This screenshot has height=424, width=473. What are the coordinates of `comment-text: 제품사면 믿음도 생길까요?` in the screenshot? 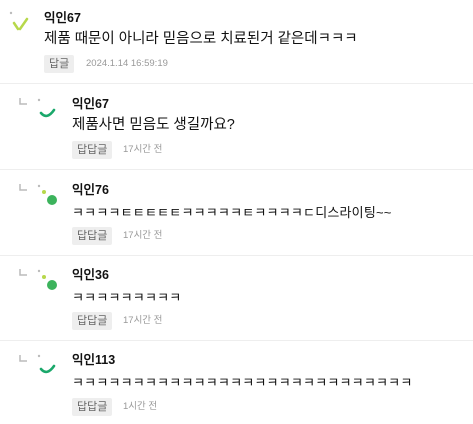 It's located at (153, 125).